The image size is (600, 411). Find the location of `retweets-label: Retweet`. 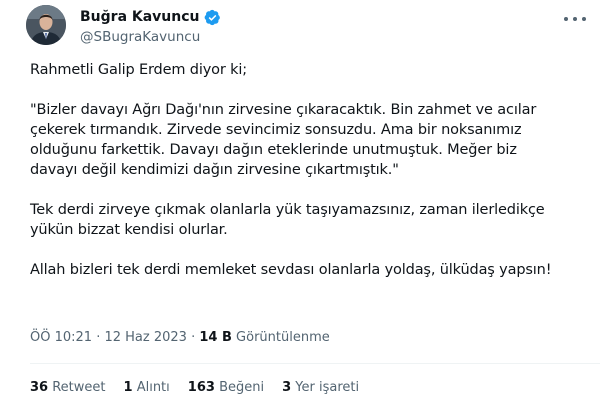

retweets-label: Retweet is located at coordinates (79, 387).